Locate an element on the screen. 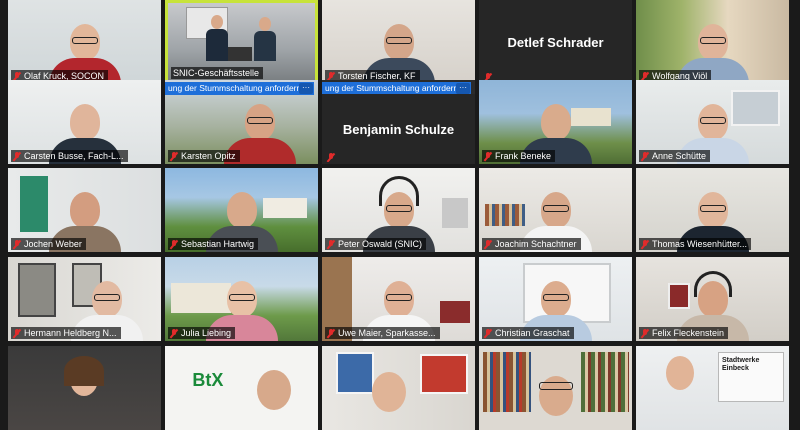 The image size is (800, 430). participant-tile: BtX is located at coordinates (241, 388).